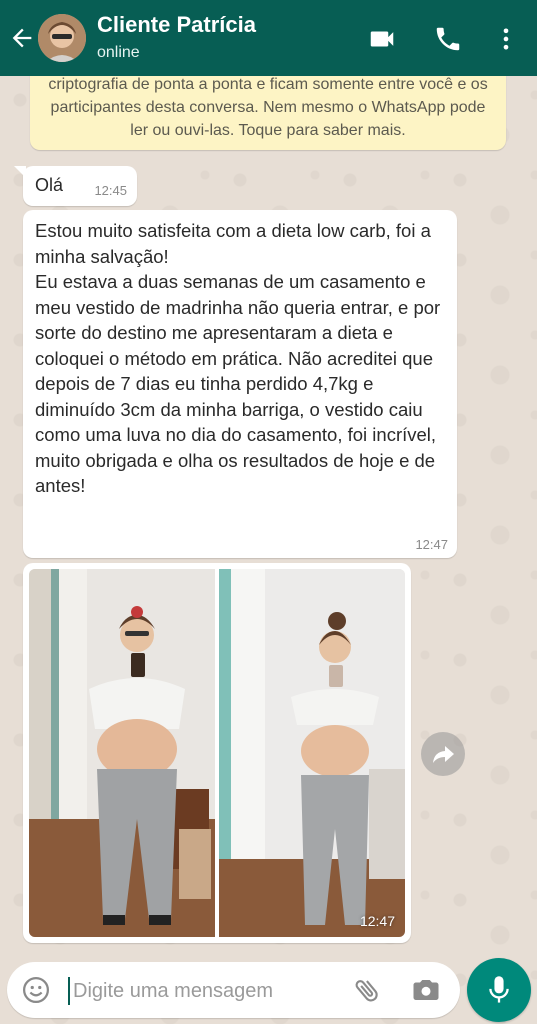  I want to click on bubble-tail, so click(20, 172).